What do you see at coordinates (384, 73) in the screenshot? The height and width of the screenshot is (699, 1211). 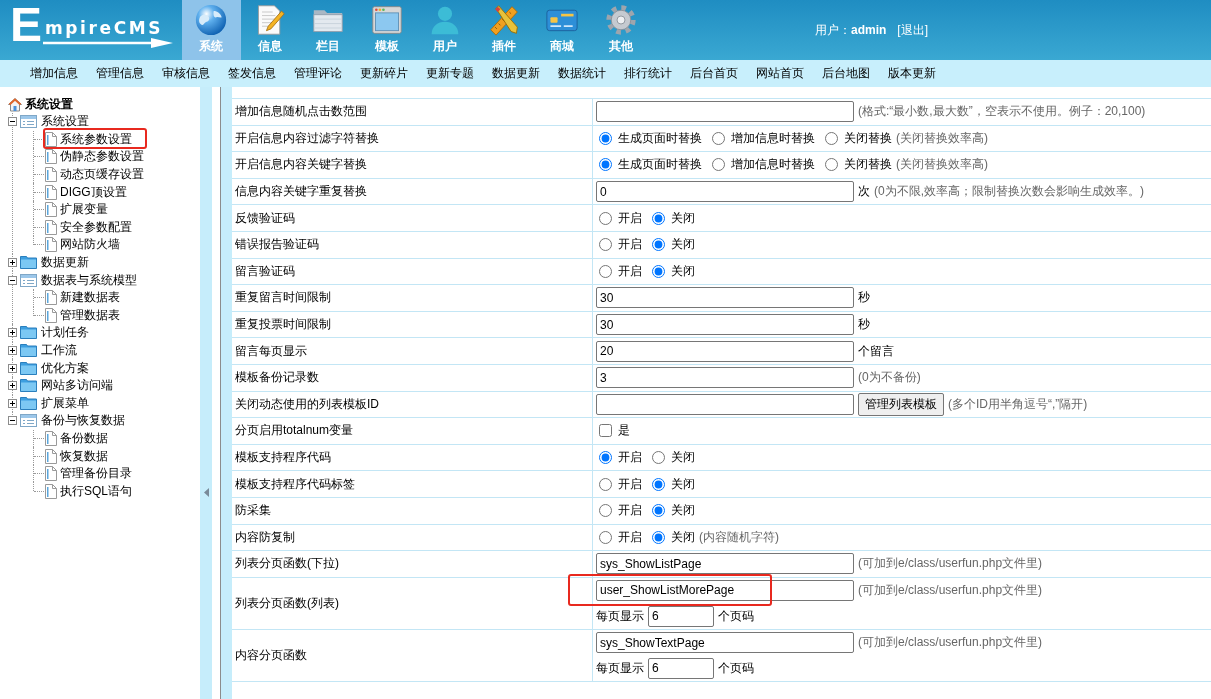 I see `subnav-link: 更新碎片` at bounding box center [384, 73].